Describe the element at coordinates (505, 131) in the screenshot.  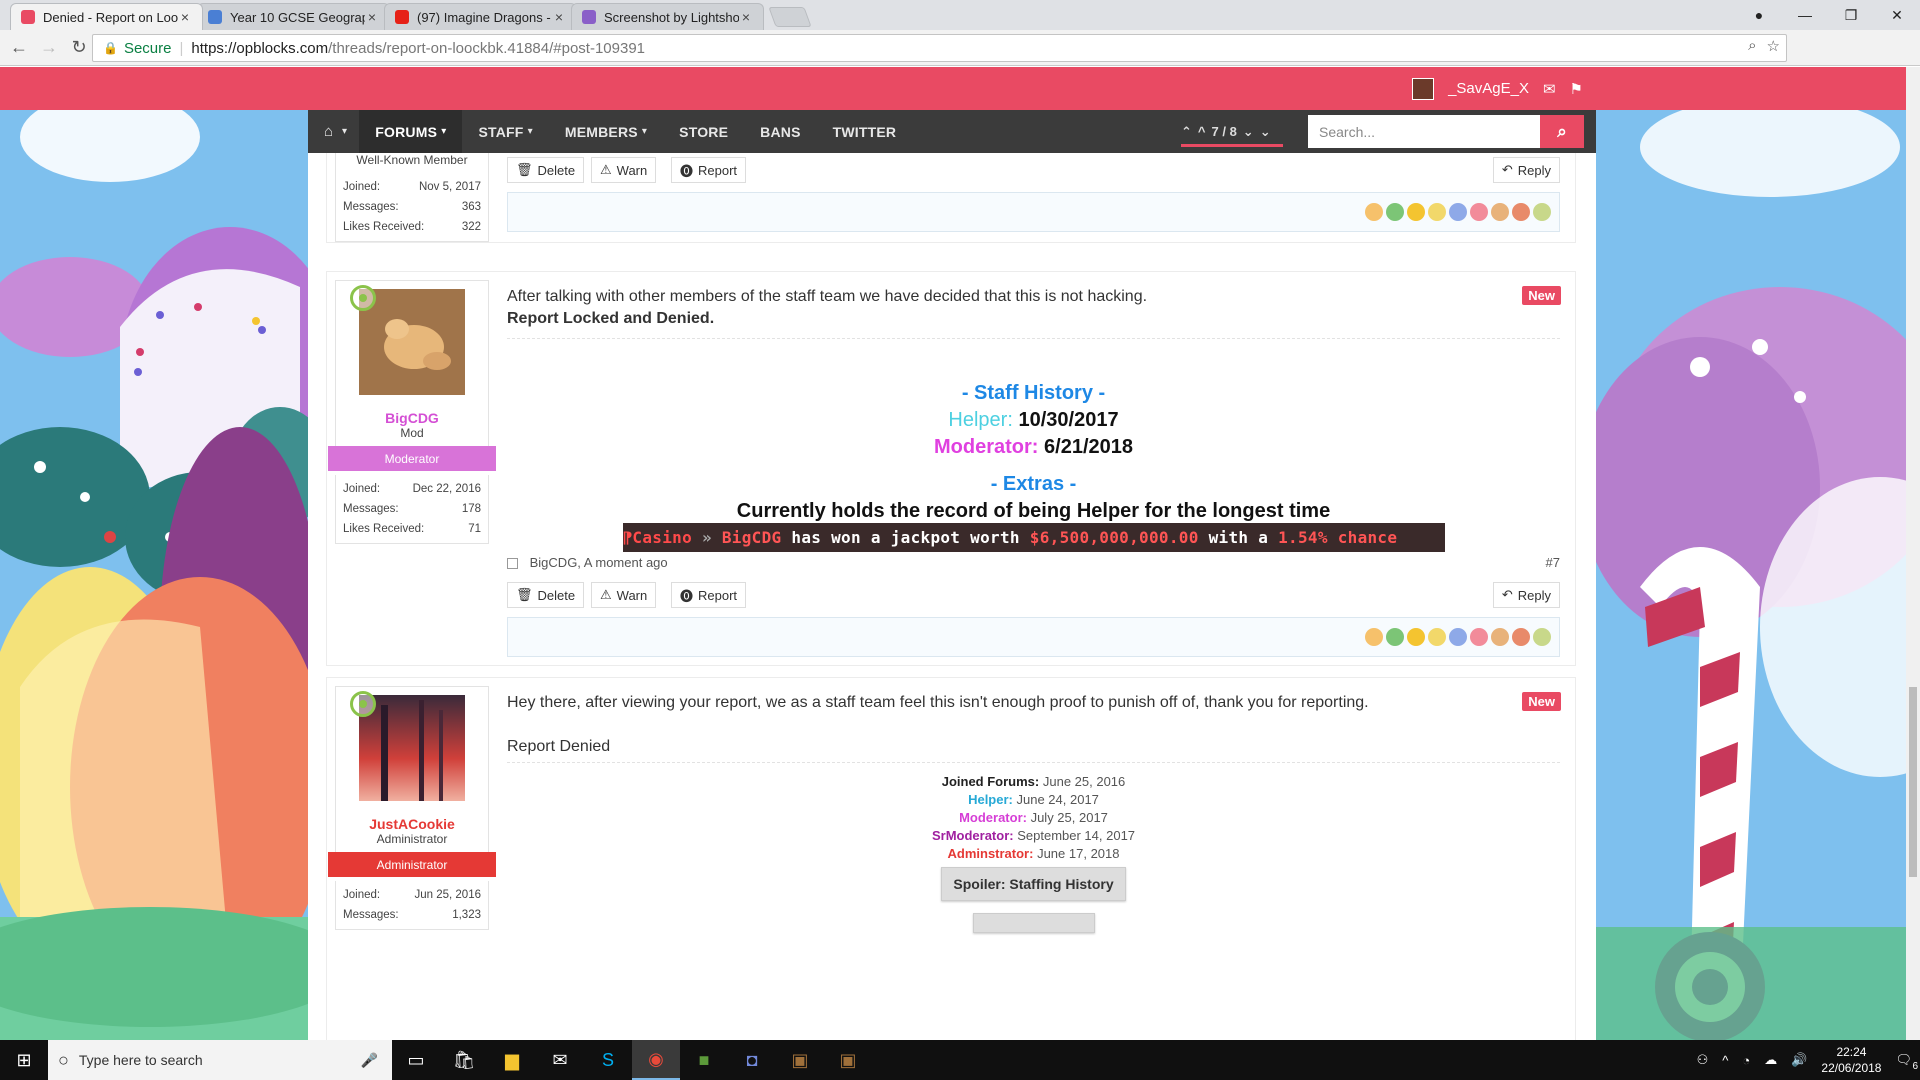
I see `tab-staff: STAFF ▾` at that location.